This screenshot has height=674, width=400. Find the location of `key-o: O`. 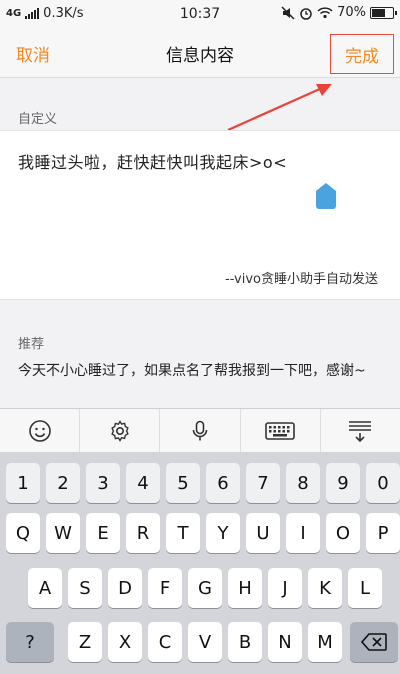

key-o: O is located at coordinates (343, 533).